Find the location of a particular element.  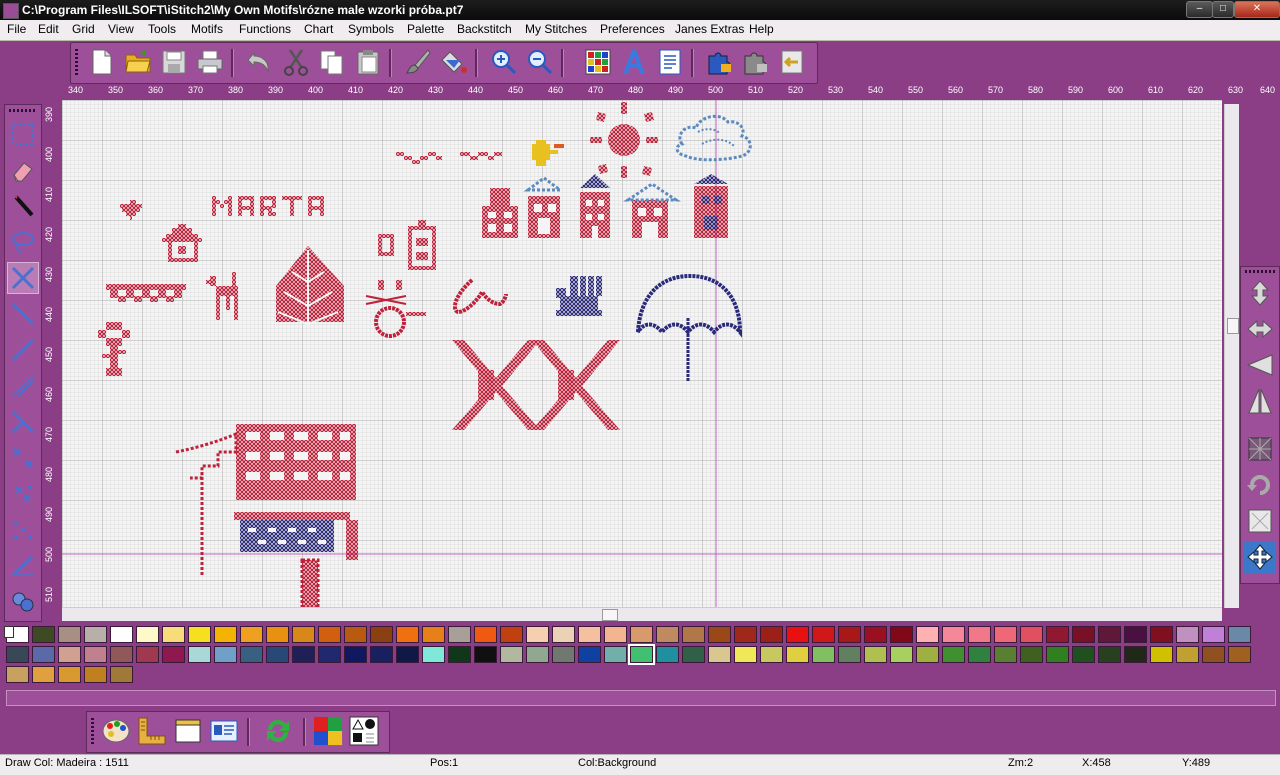

copy-icon is located at coordinates (332, 62).